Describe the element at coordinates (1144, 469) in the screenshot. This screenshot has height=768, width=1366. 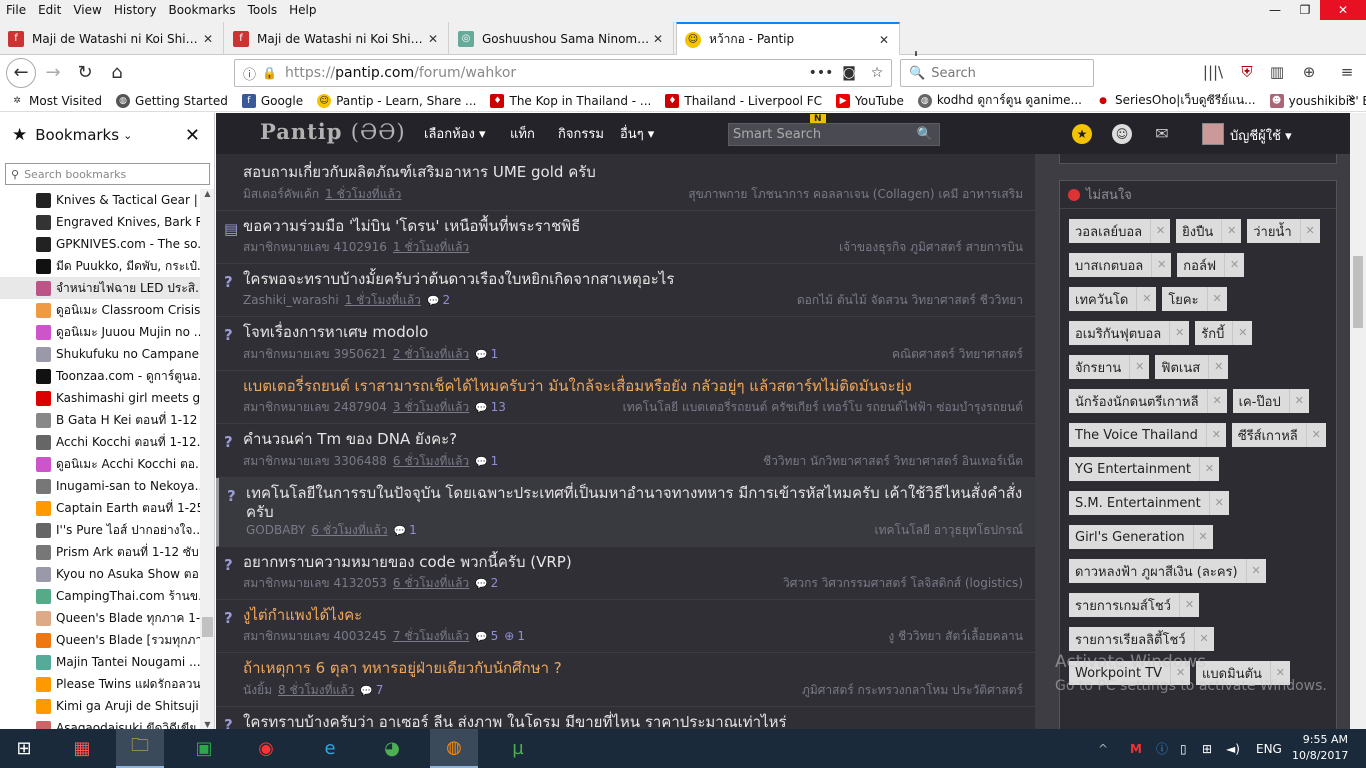
I see `ignore-tag: YG Entertainment ✕` at that location.